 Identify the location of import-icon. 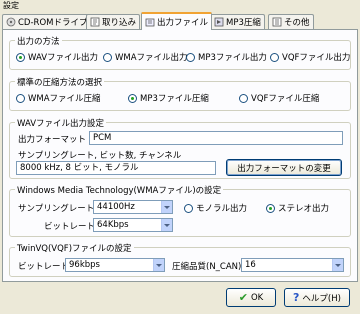
(95, 22).